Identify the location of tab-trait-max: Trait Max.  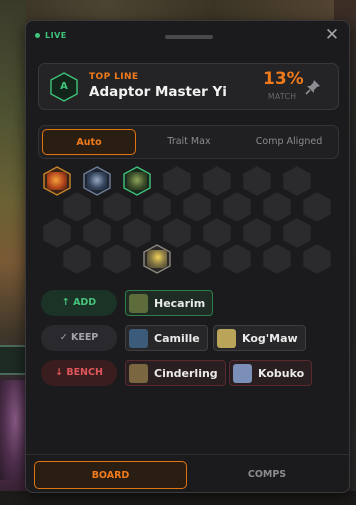
(189, 142).